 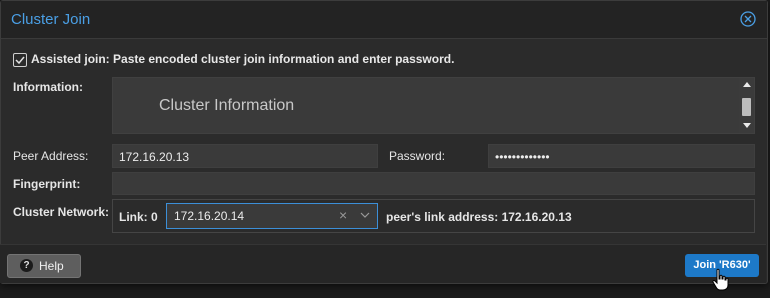 What do you see at coordinates (383, 263) in the screenshot?
I see `dialog-footer` at bounding box center [383, 263].